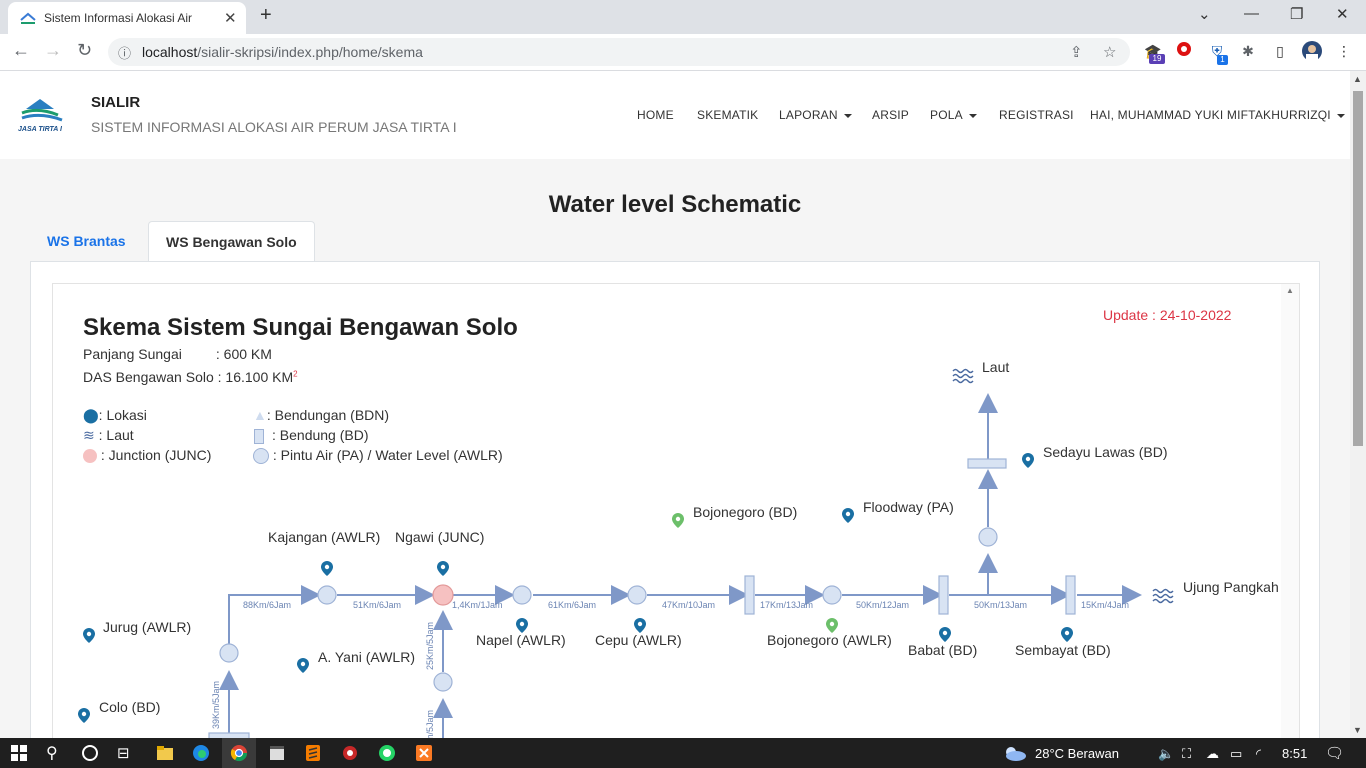 This screenshot has width=1366, height=768. Describe the element at coordinates (1358, 268) in the screenshot. I see `scroll-thumb` at that location.